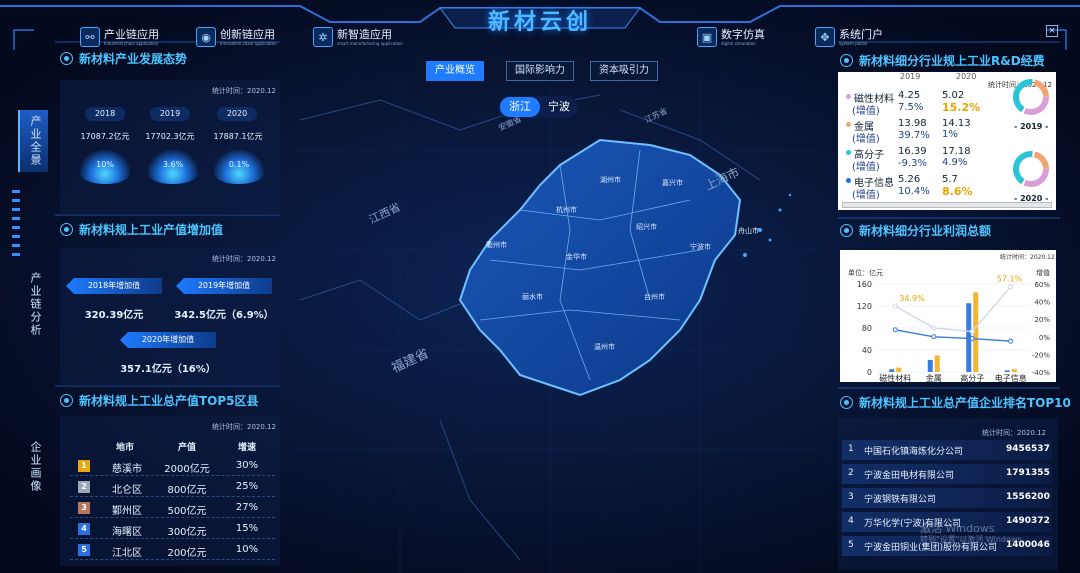  What do you see at coordinates (1011, 377) in the screenshot?
I see `x-tick-label: 电子信息` at bounding box center [1011, 377].